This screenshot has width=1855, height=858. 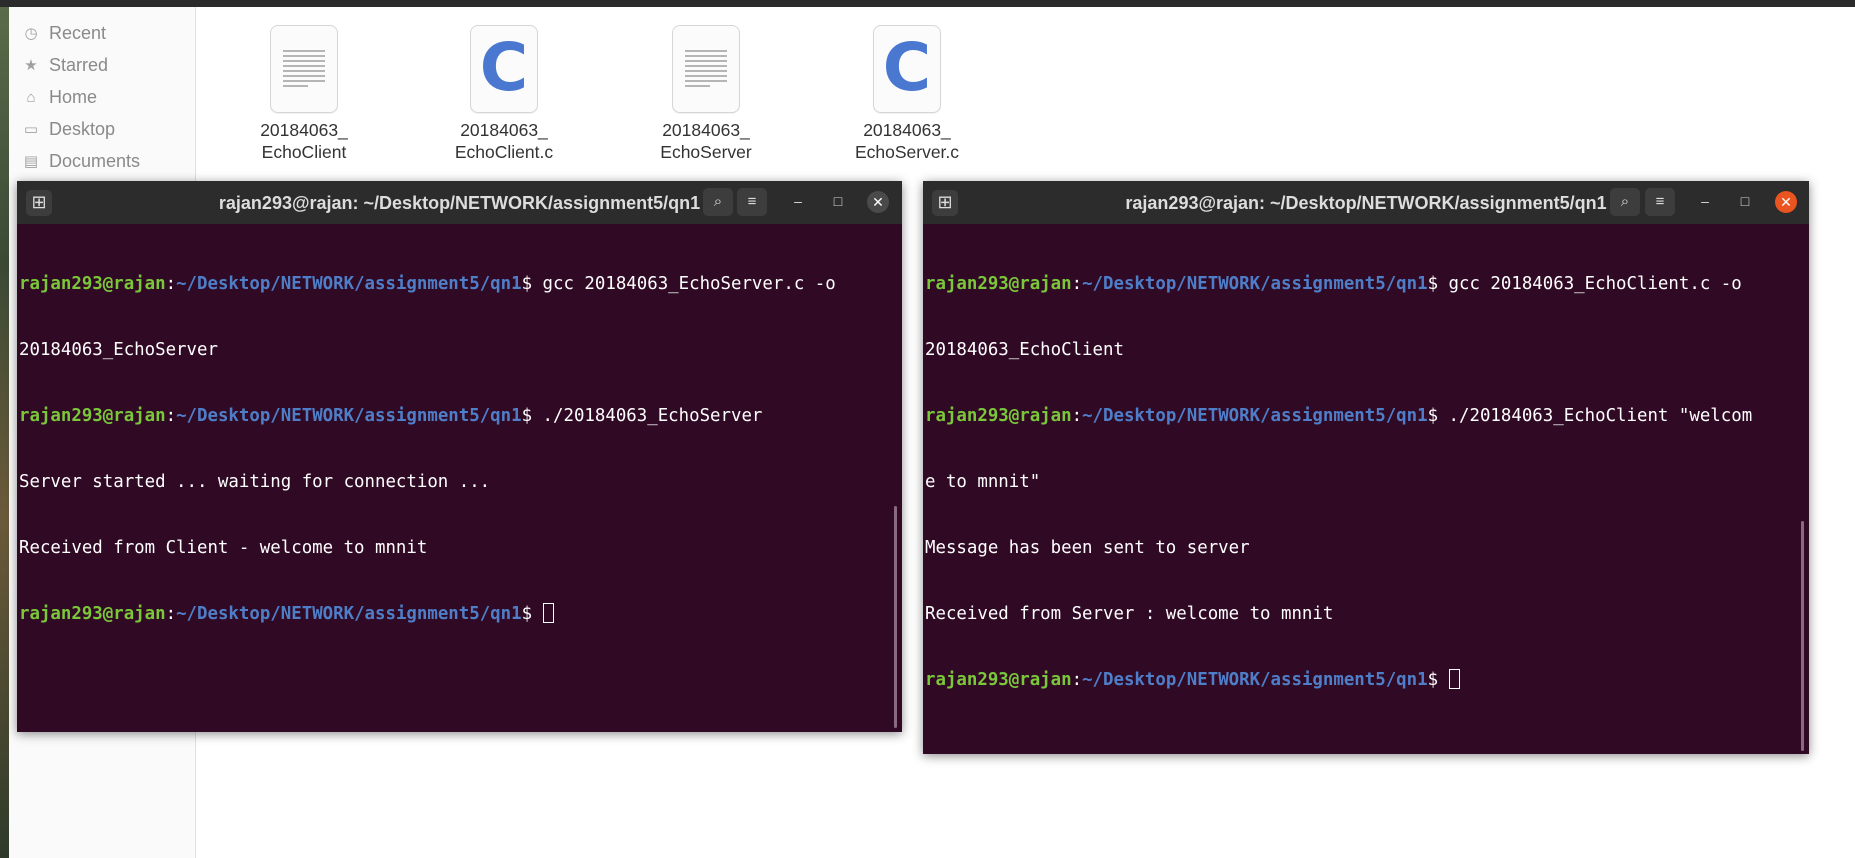 What do you see at coordinates (31, 161) in the screenshot?
I see `documents-icon: ▤` at bounding box center [31, 161].